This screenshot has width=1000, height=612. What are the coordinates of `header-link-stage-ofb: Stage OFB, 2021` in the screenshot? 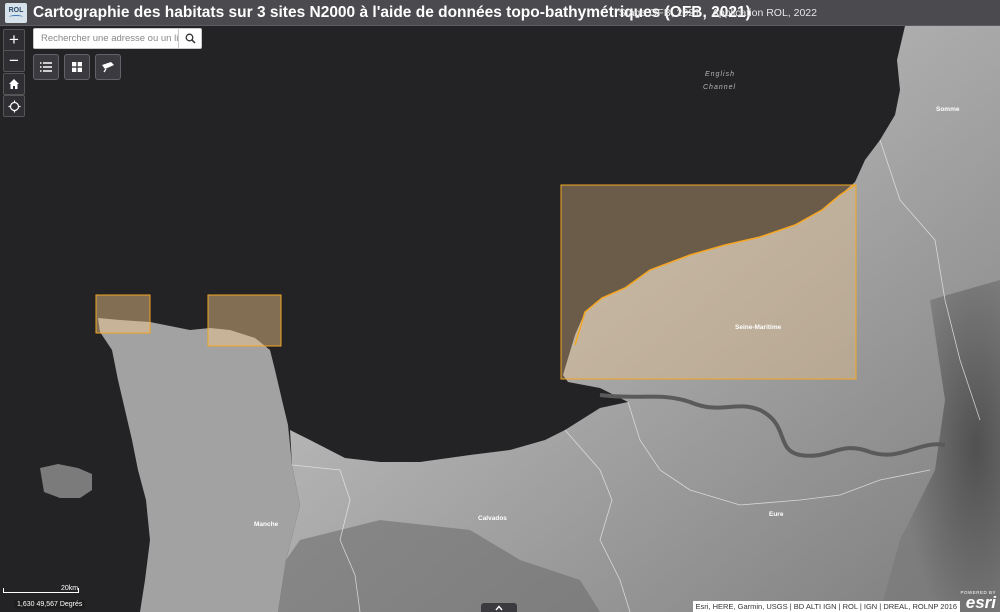 It's located at (659, 13).